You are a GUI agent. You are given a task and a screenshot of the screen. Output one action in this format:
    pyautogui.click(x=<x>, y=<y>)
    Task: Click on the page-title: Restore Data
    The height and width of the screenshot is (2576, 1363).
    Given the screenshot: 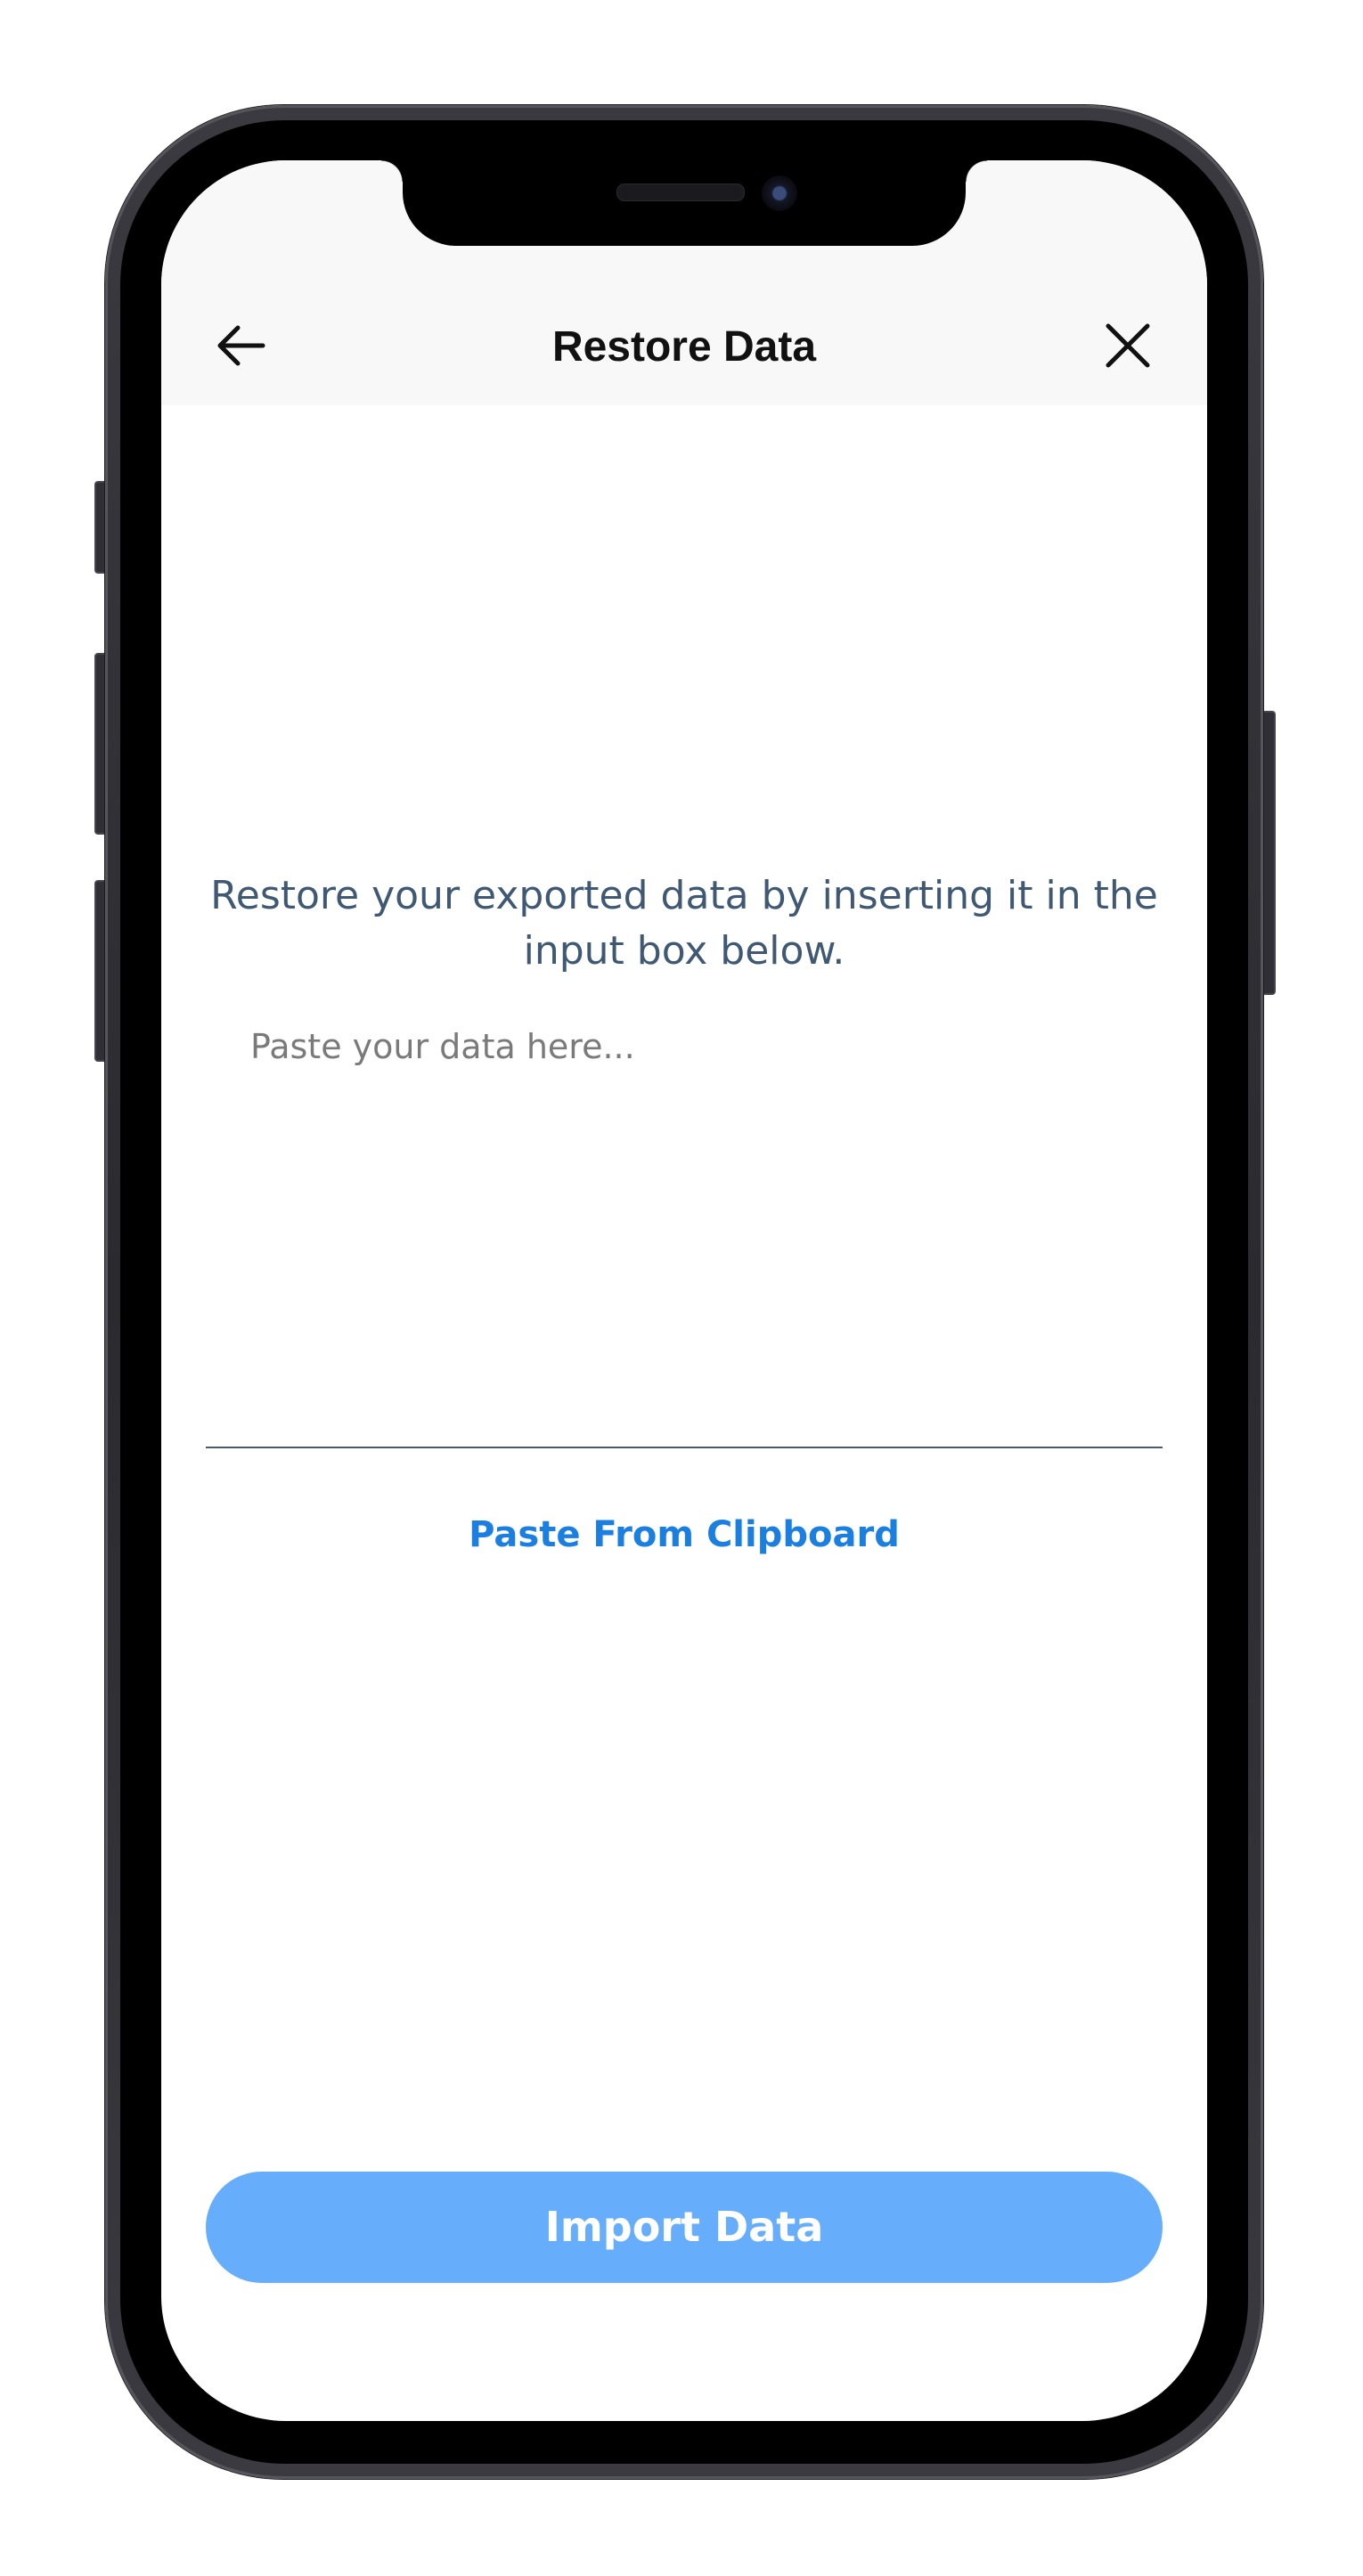 What is the action you would take?
    pyautogui.click(x=684, y=347)
    